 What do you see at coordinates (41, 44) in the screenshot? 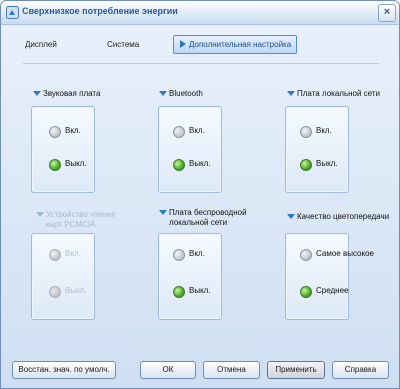
I see `tab-display: Дисплей` at bounding box center [41, 44].